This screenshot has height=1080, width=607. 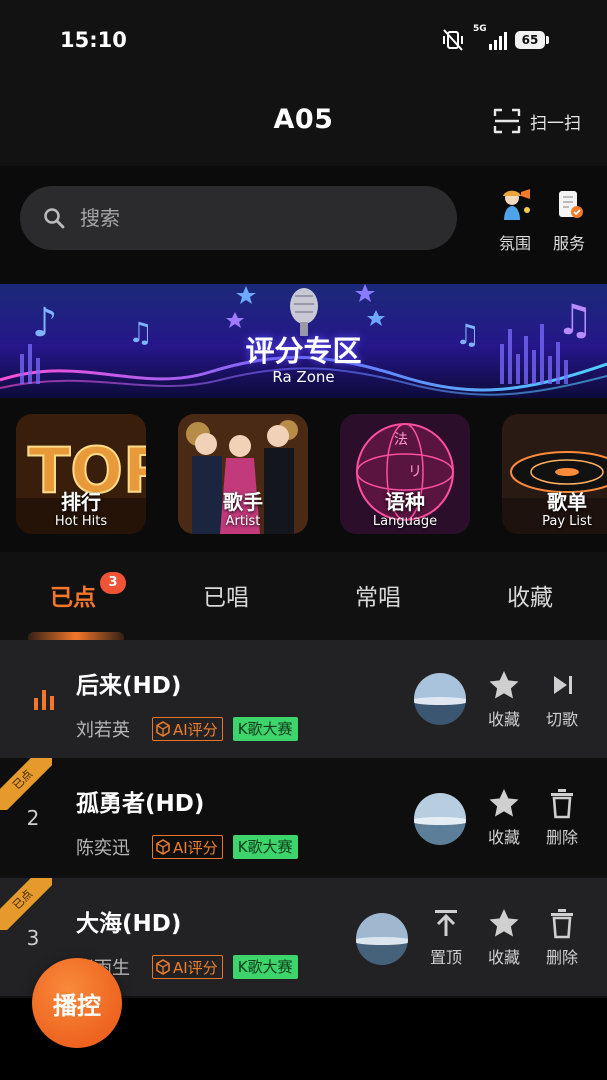 What do you see at coordinates (81, 521) in the screenshot?
I see `category-sublabel: Hot Hits` at bounding box center [81, 521].